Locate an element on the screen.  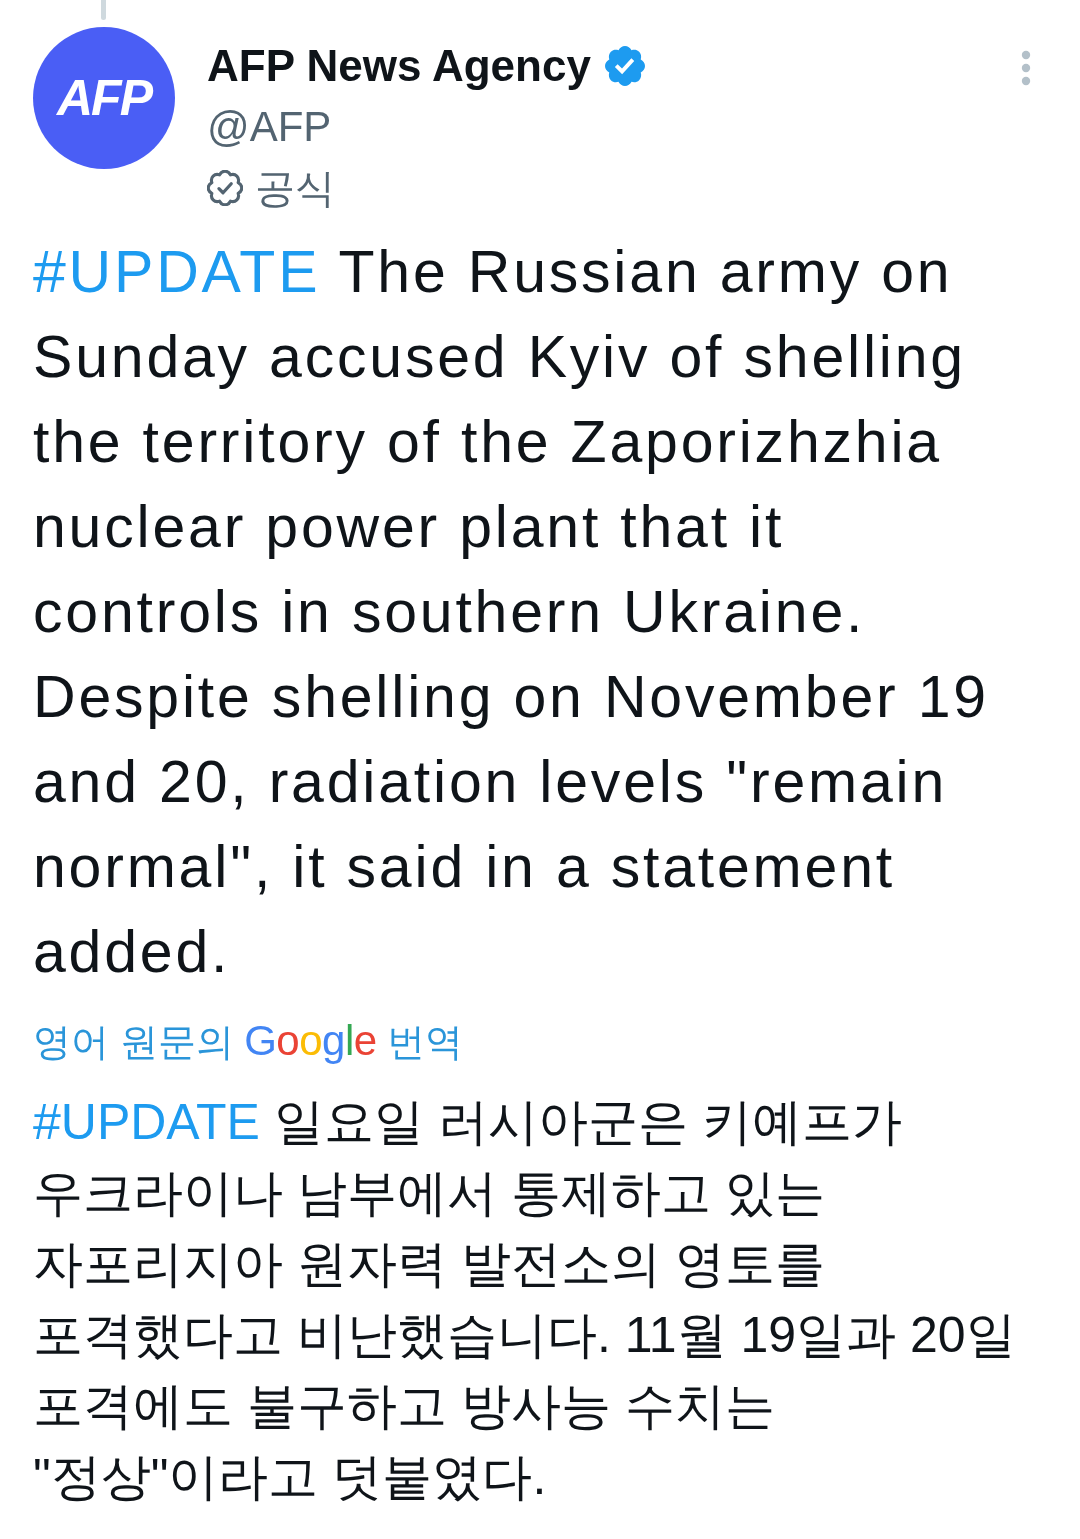
translation-link: 영어 원문의 Google 번역 is located at coordinates (248, 1041).